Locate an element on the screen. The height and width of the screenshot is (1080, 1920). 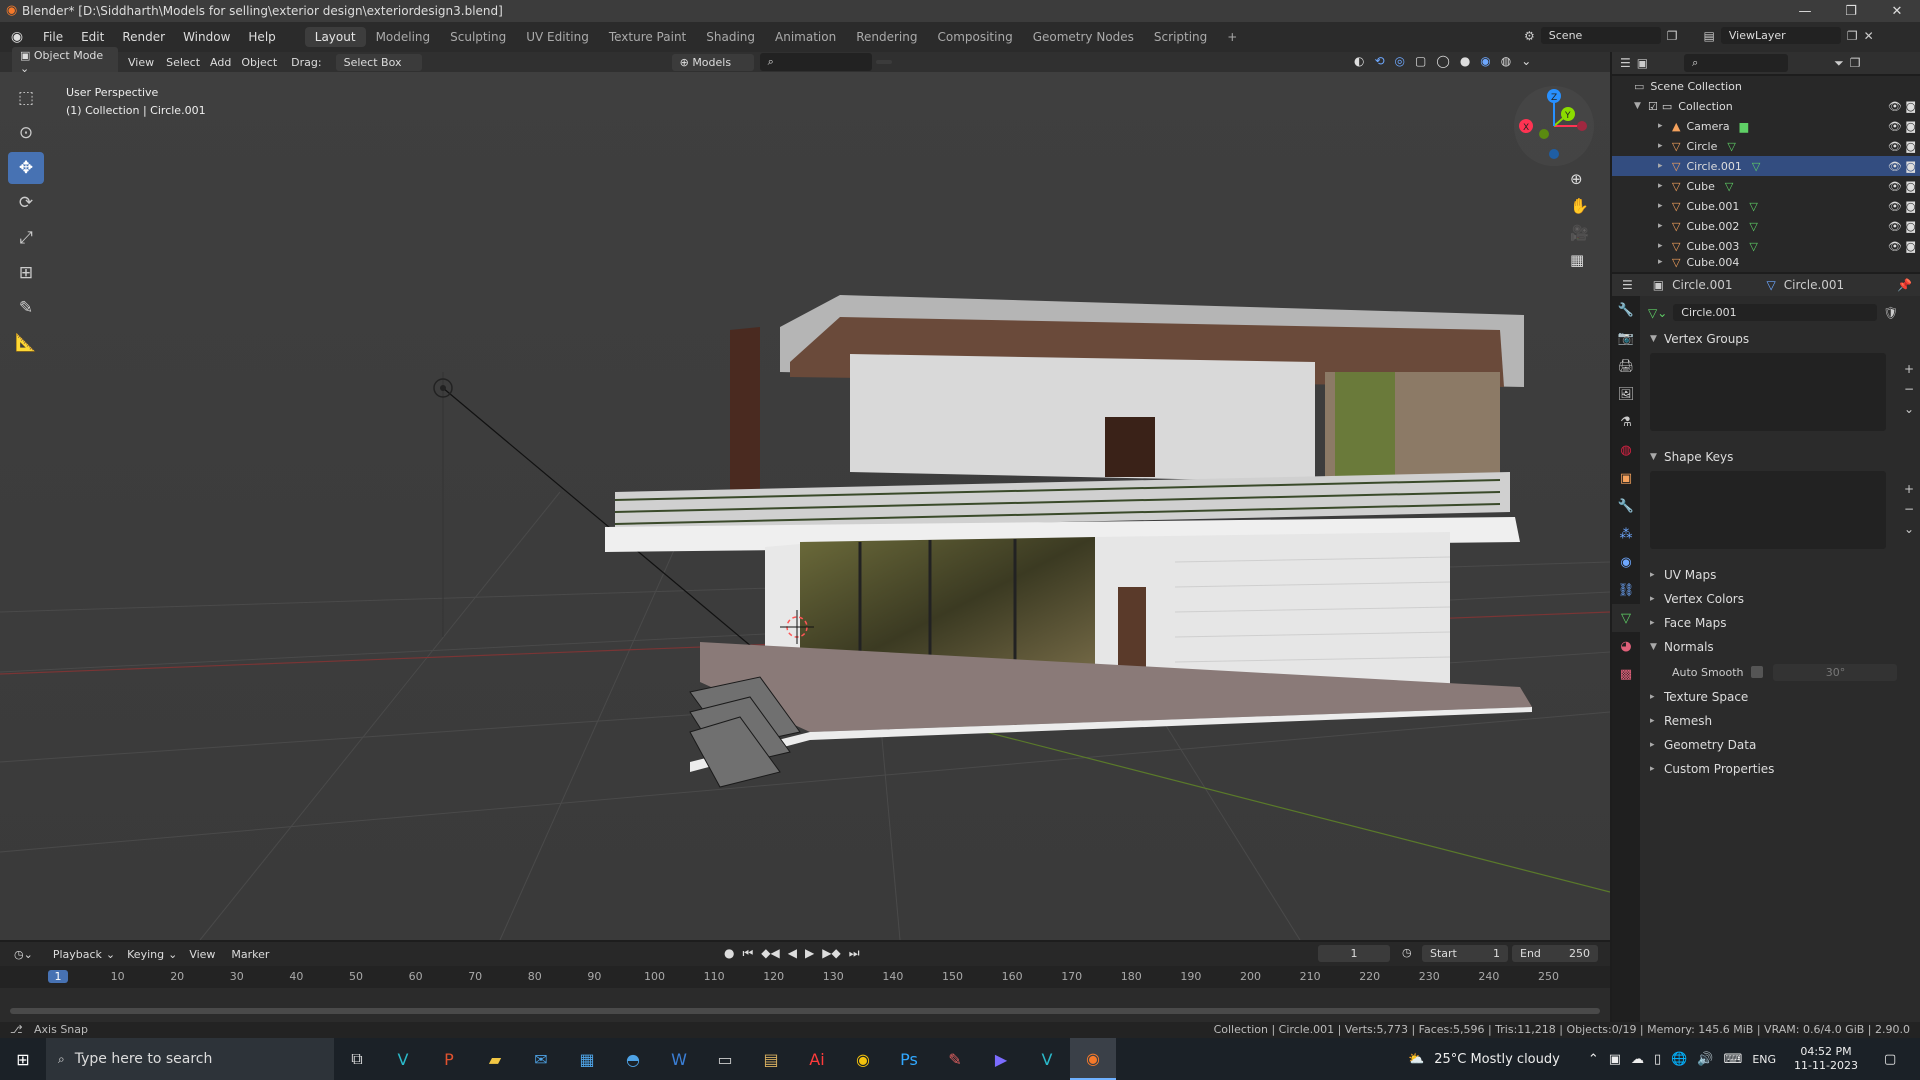
menu-render: Render is located at coordinates (143, 37).